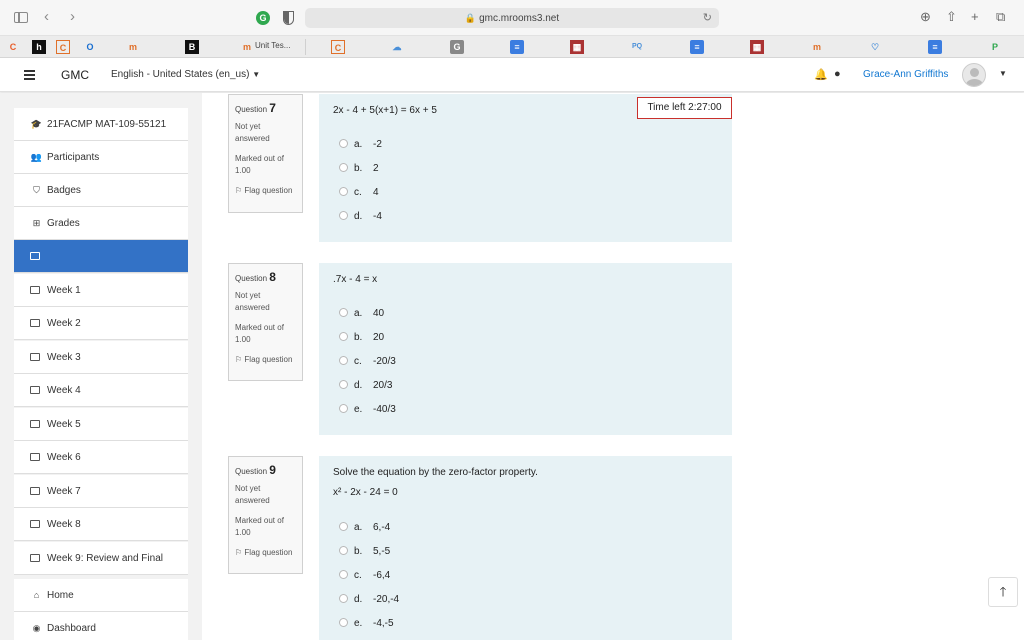  Describe the element at coordinates (360, 144) in the screenshot. I see `answer-option: a. -2` at that location.